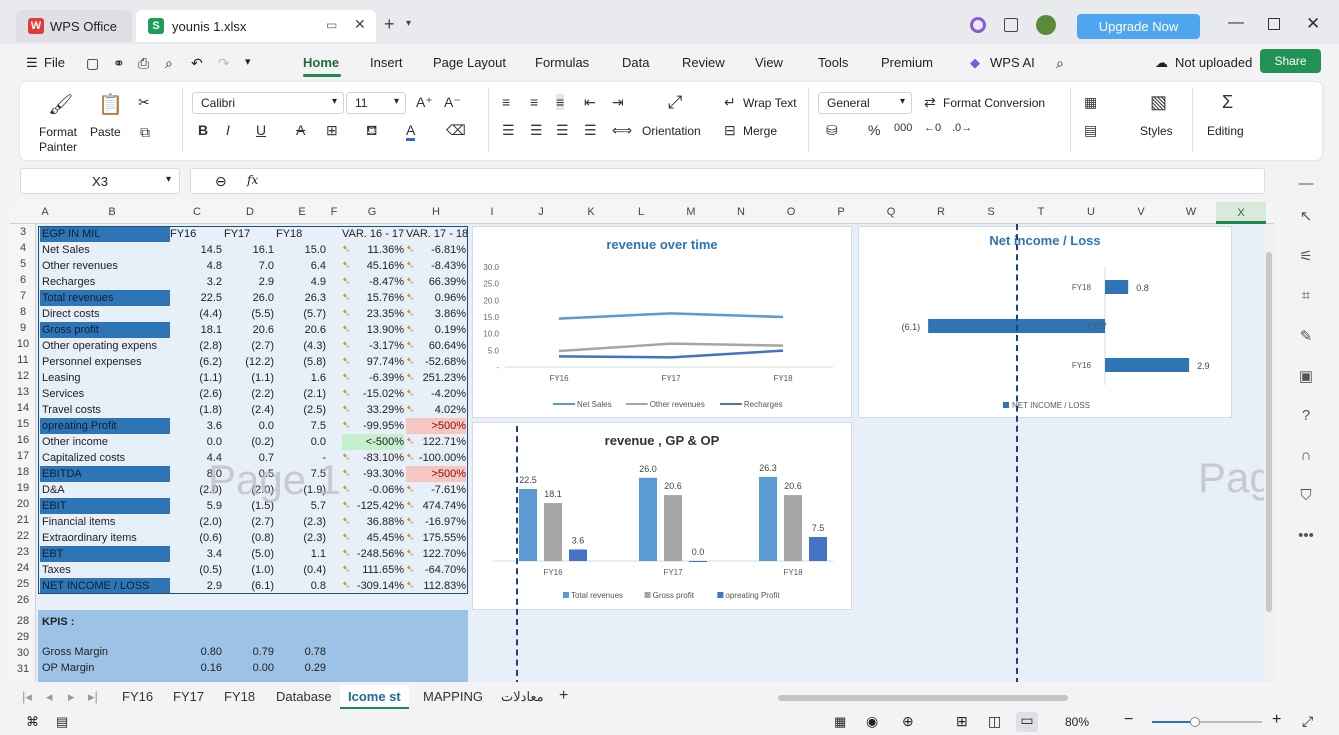  What do you see at coordinates (23, 472) in the screenshot?
I see `row-header: 18` at bounding box center [23, 472].